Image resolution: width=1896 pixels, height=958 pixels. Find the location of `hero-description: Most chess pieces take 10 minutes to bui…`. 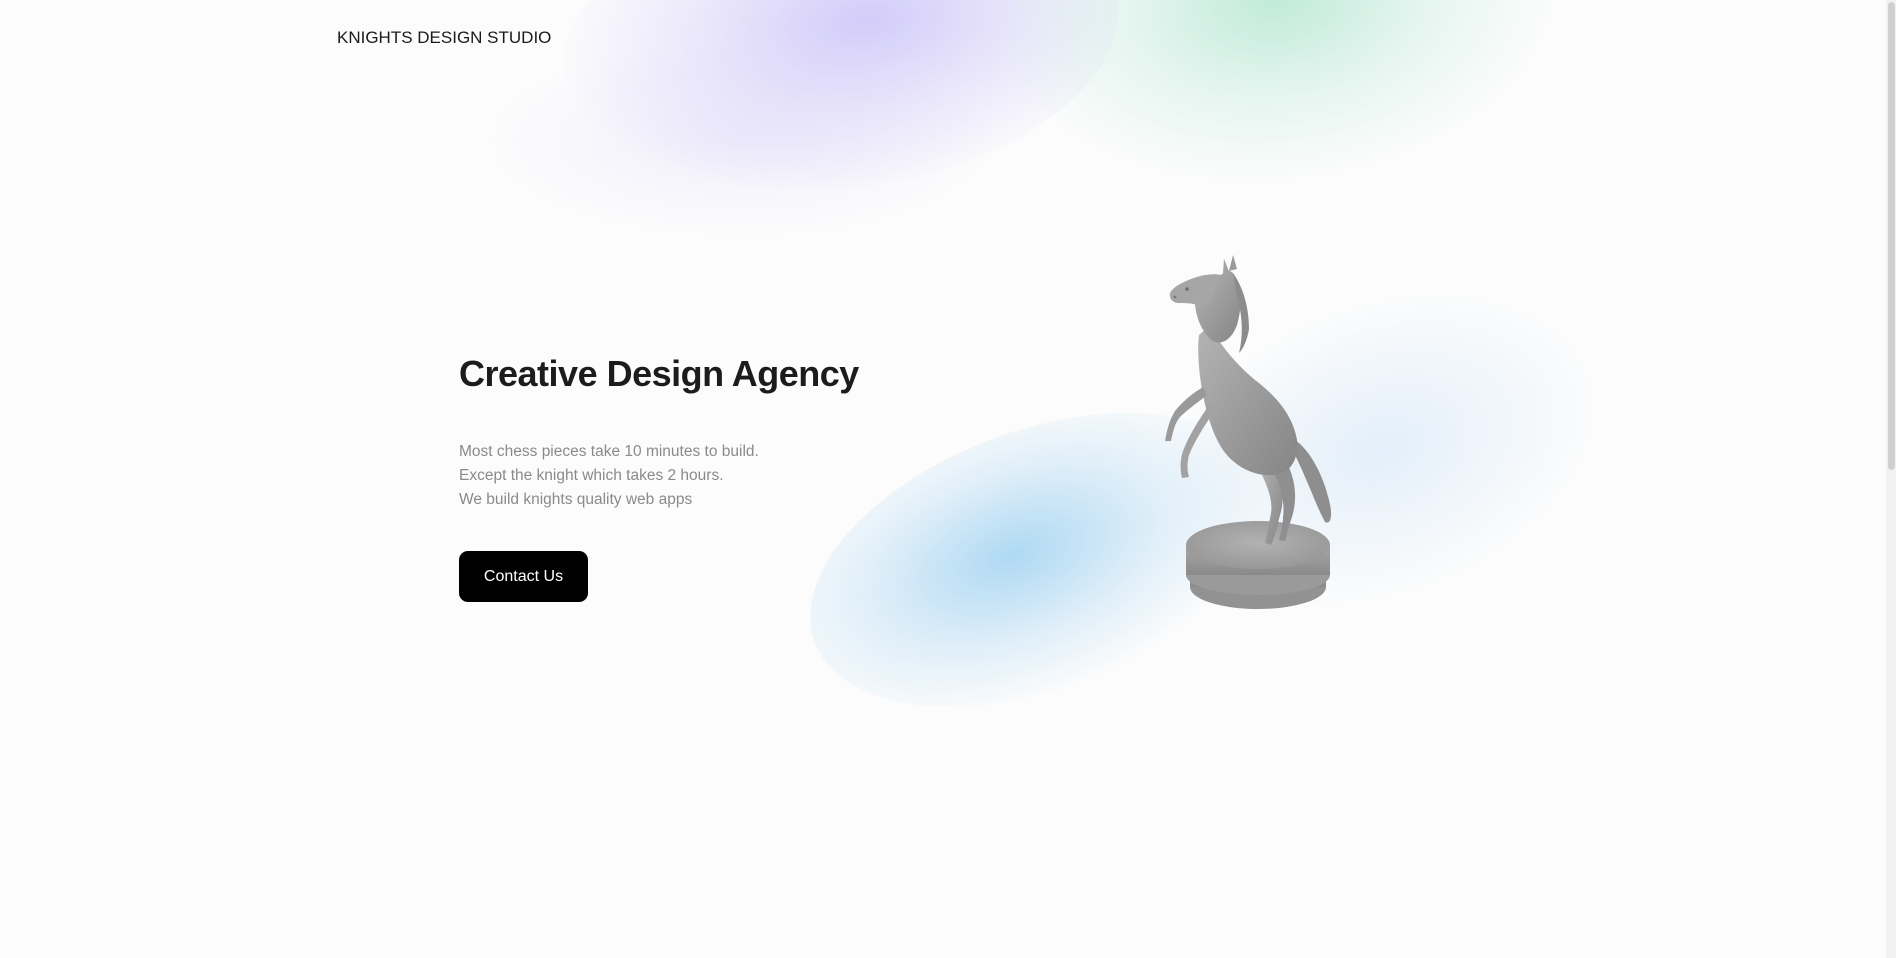

hero-description: Most chess pieces take 10 minutes to bui… is located at coordinates (609, 476).